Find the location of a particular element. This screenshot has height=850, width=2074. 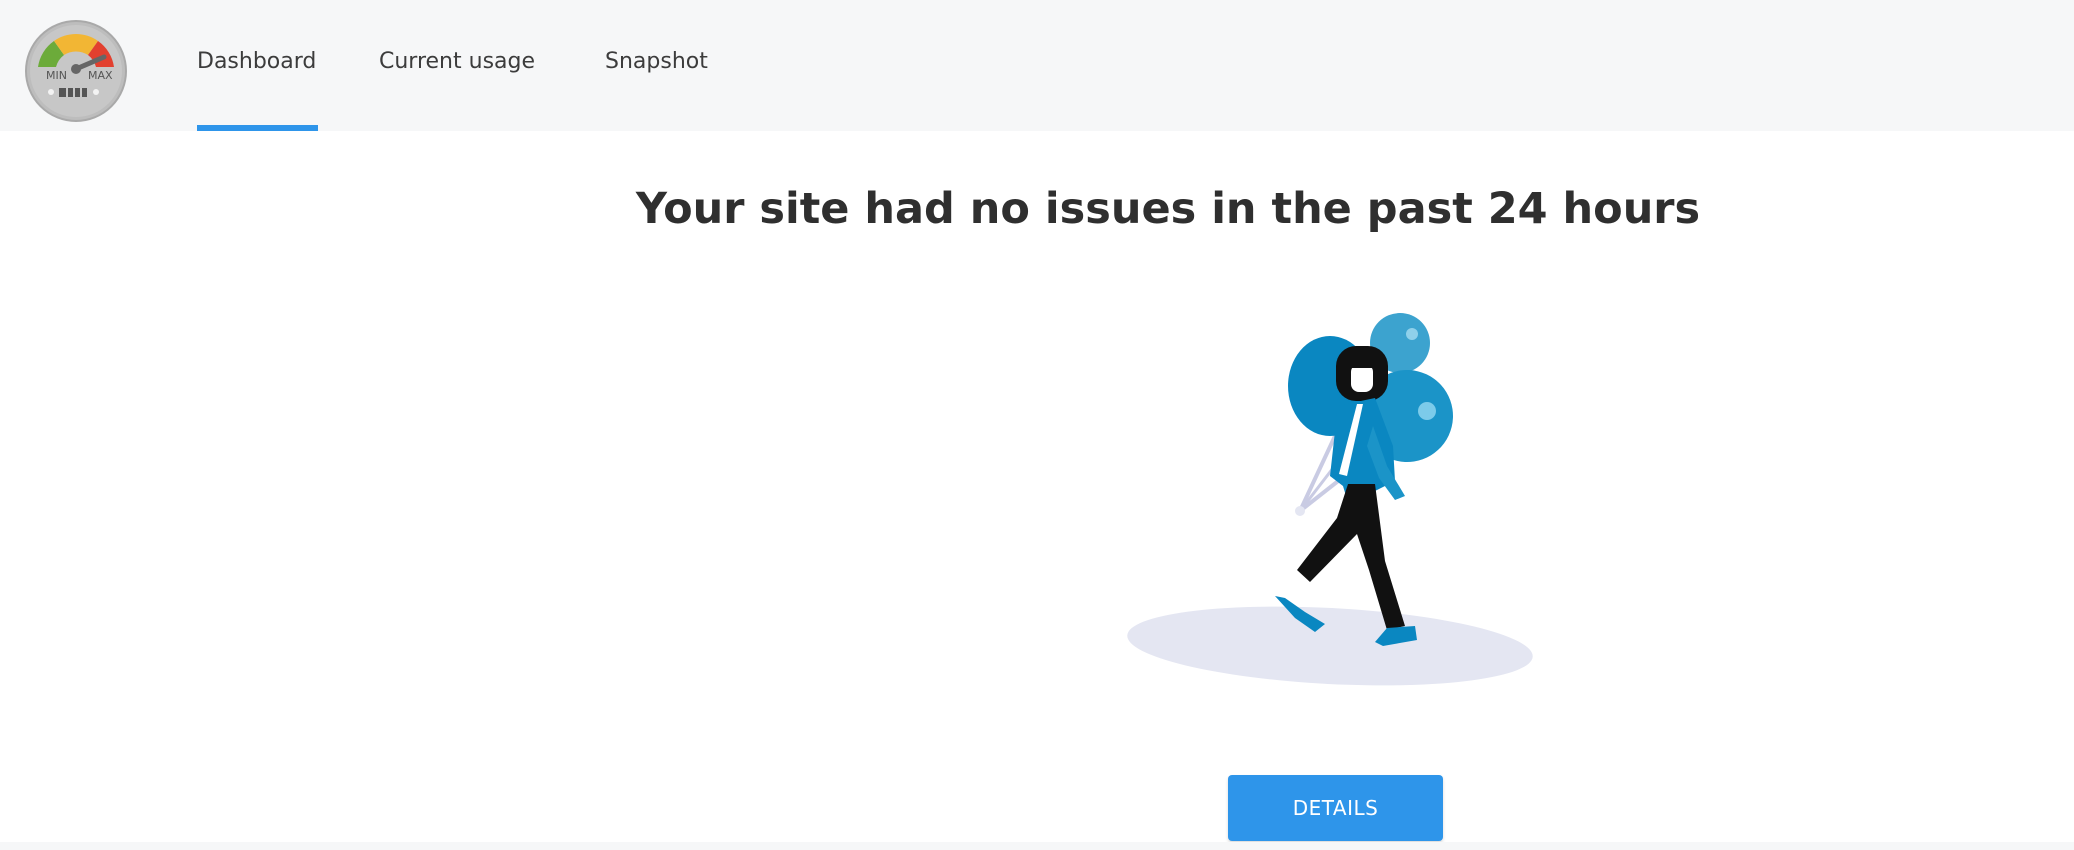

woman-with-balloons-illustration is located at coordinates (1330, 499).